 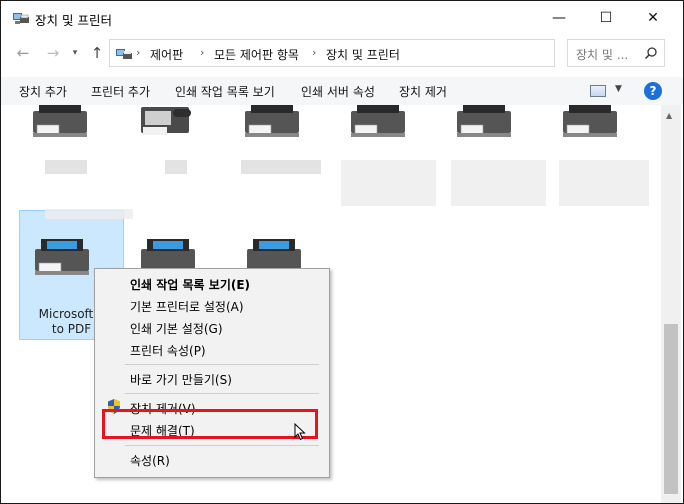 What do you see at coordinates (181, 379) in the screenshot?
I see `menu-item-create-shortcut: 바로 가기 만들기(S)` at bounding box center [181, 379].